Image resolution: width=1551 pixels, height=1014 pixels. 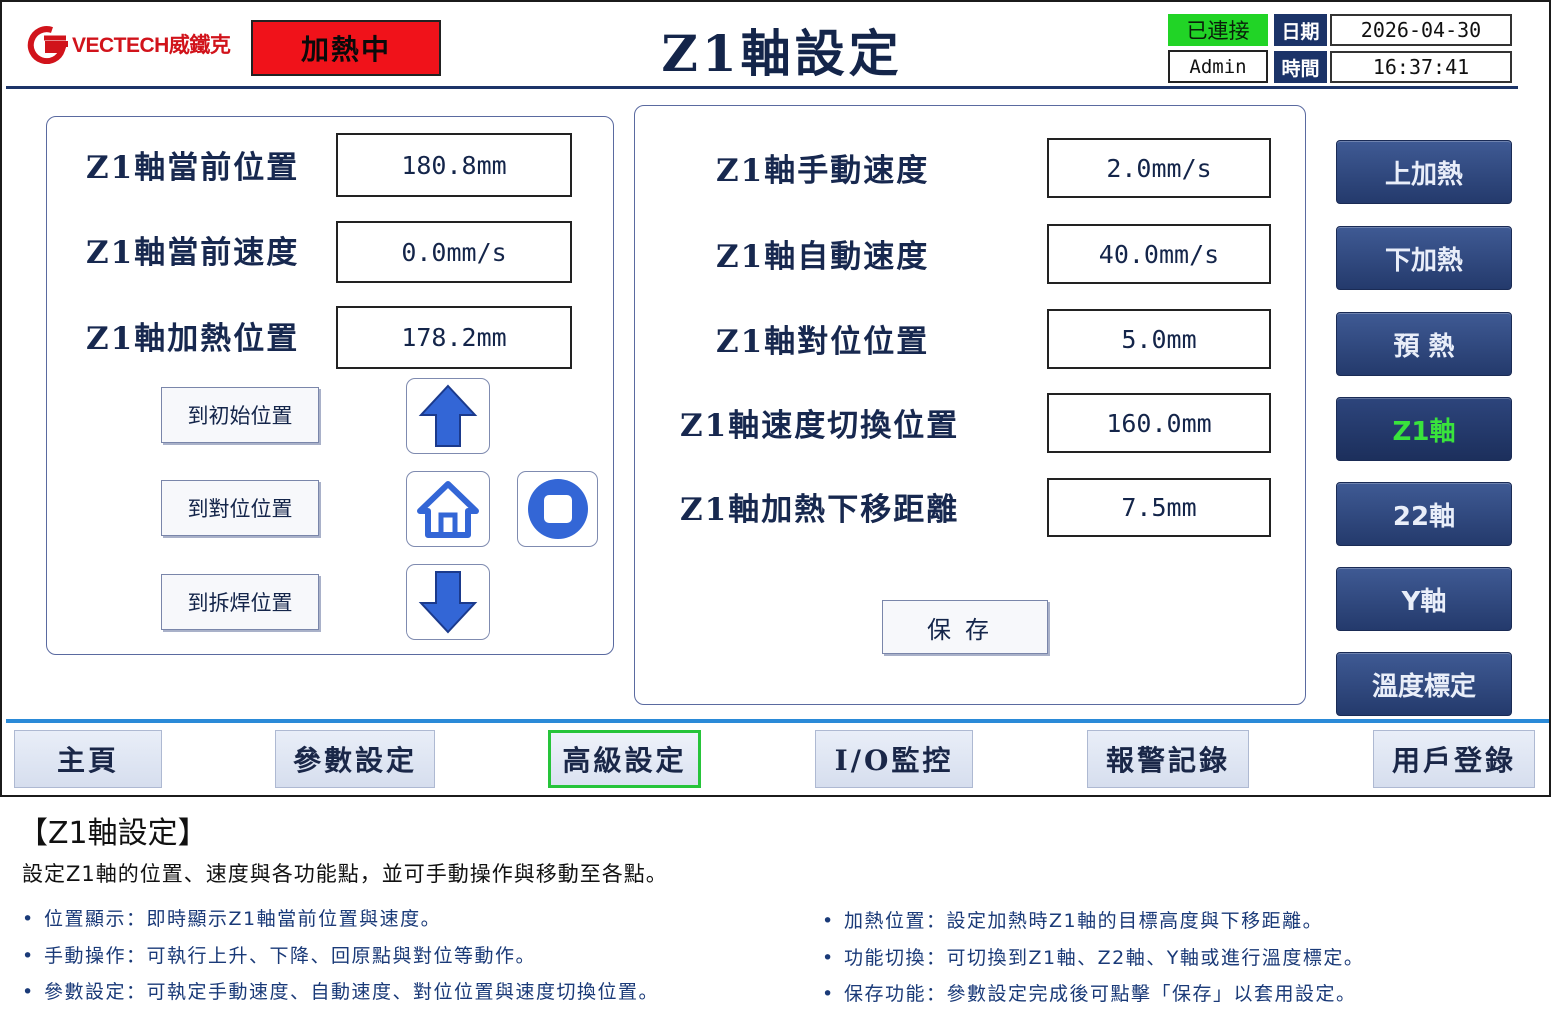 I want to click on logo-mark-icon, so click(x=47, y=45).